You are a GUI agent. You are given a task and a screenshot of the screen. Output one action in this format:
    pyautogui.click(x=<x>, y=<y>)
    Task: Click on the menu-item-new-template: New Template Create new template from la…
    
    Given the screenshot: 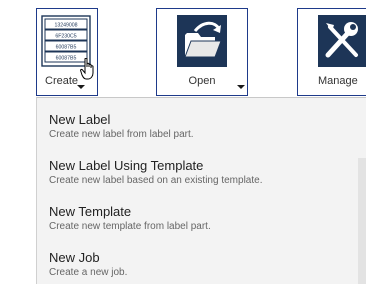 What is the action you would take?
    pyautogui.click(x=202, y=224)
    